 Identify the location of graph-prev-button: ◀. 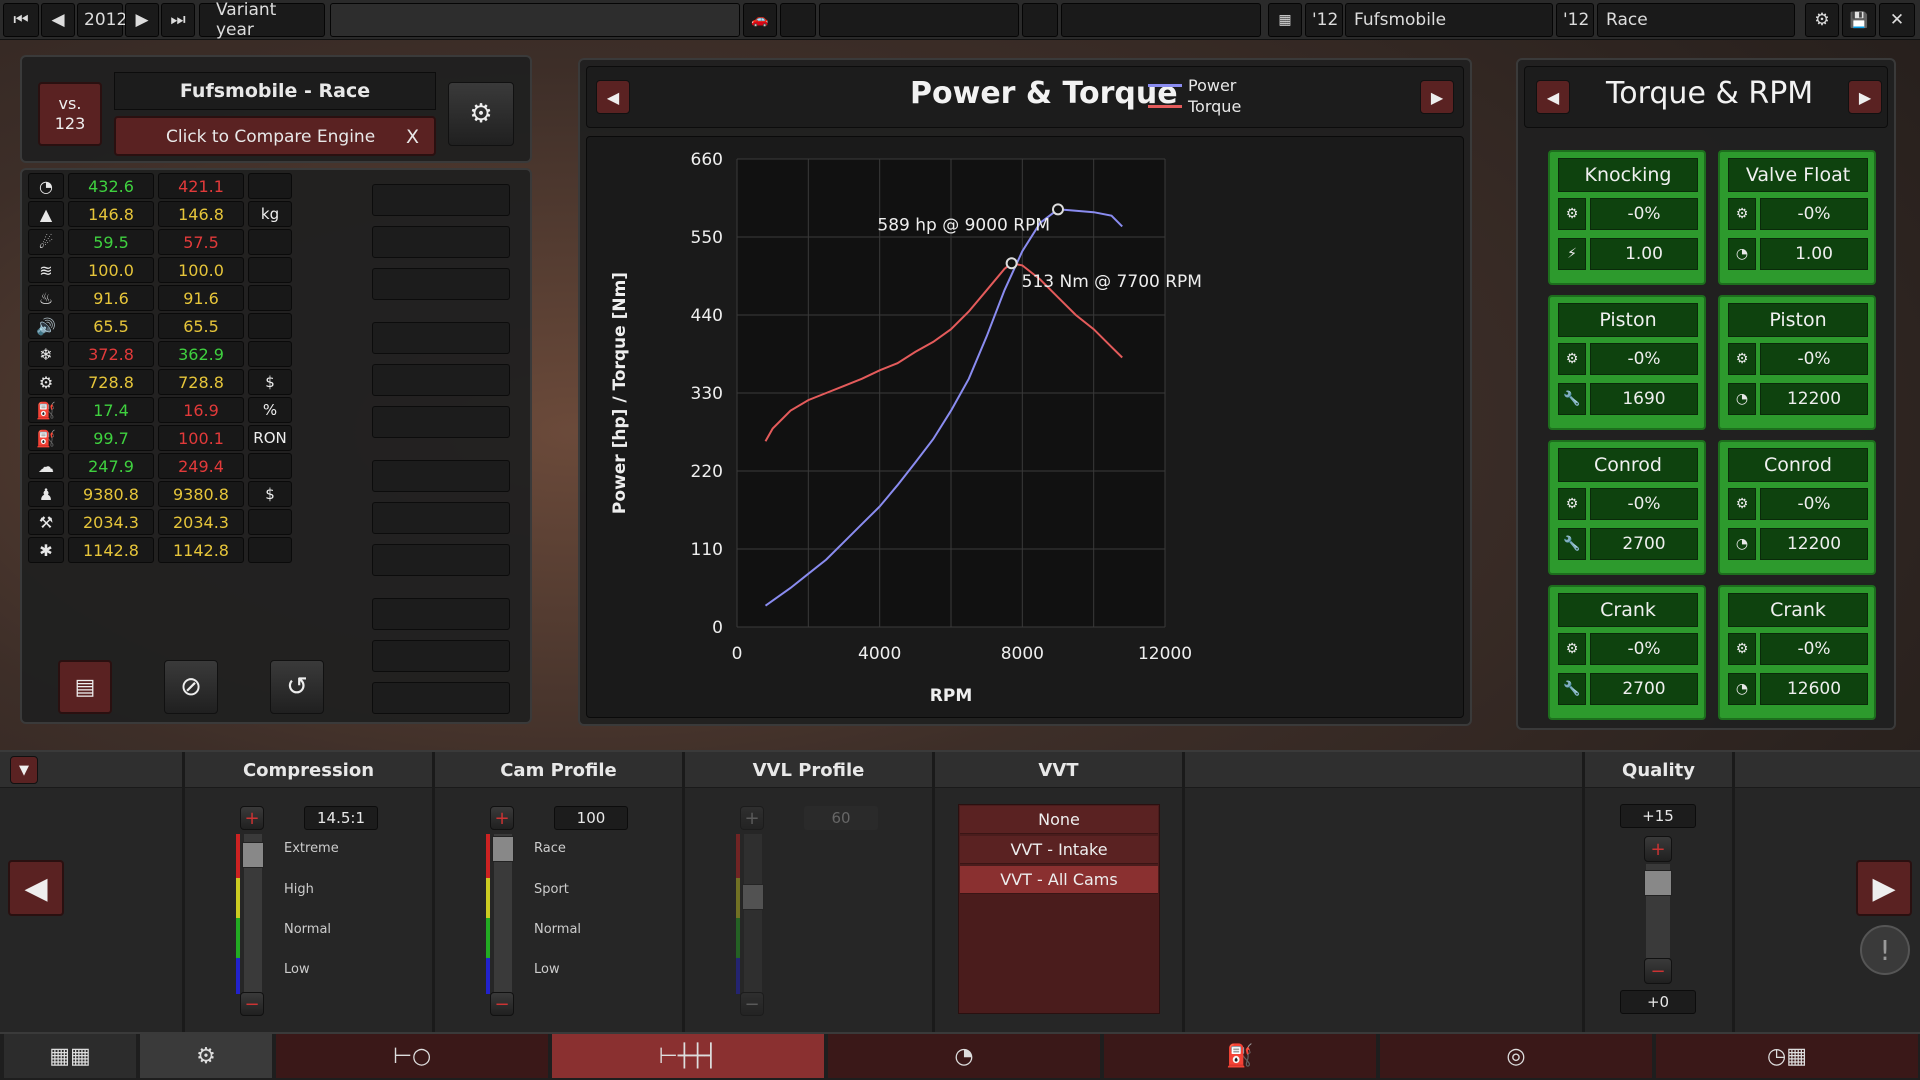
(613, 97).